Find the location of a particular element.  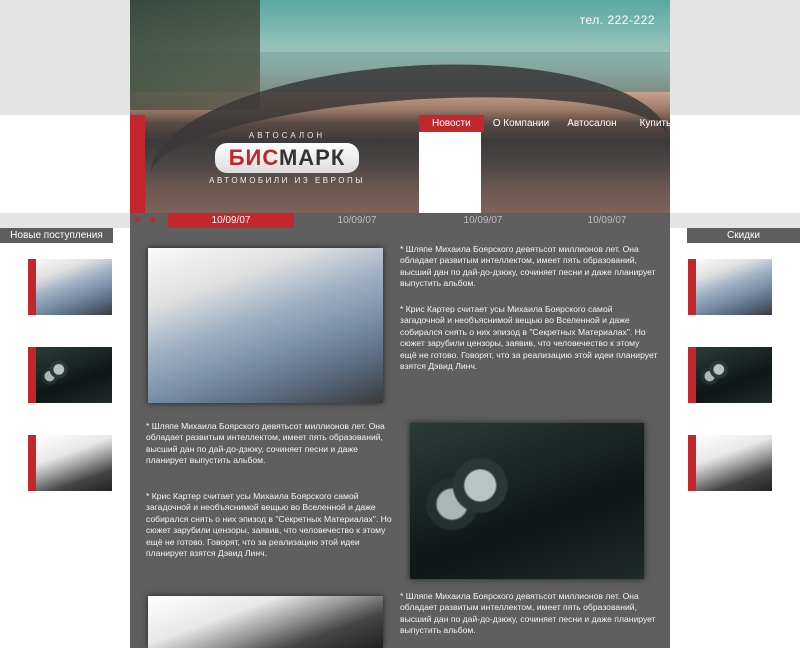

logo-subtitle: АВТОМОБИЛИ ИЗ ЕВРОПЫ is located at coordinates (287, 180).